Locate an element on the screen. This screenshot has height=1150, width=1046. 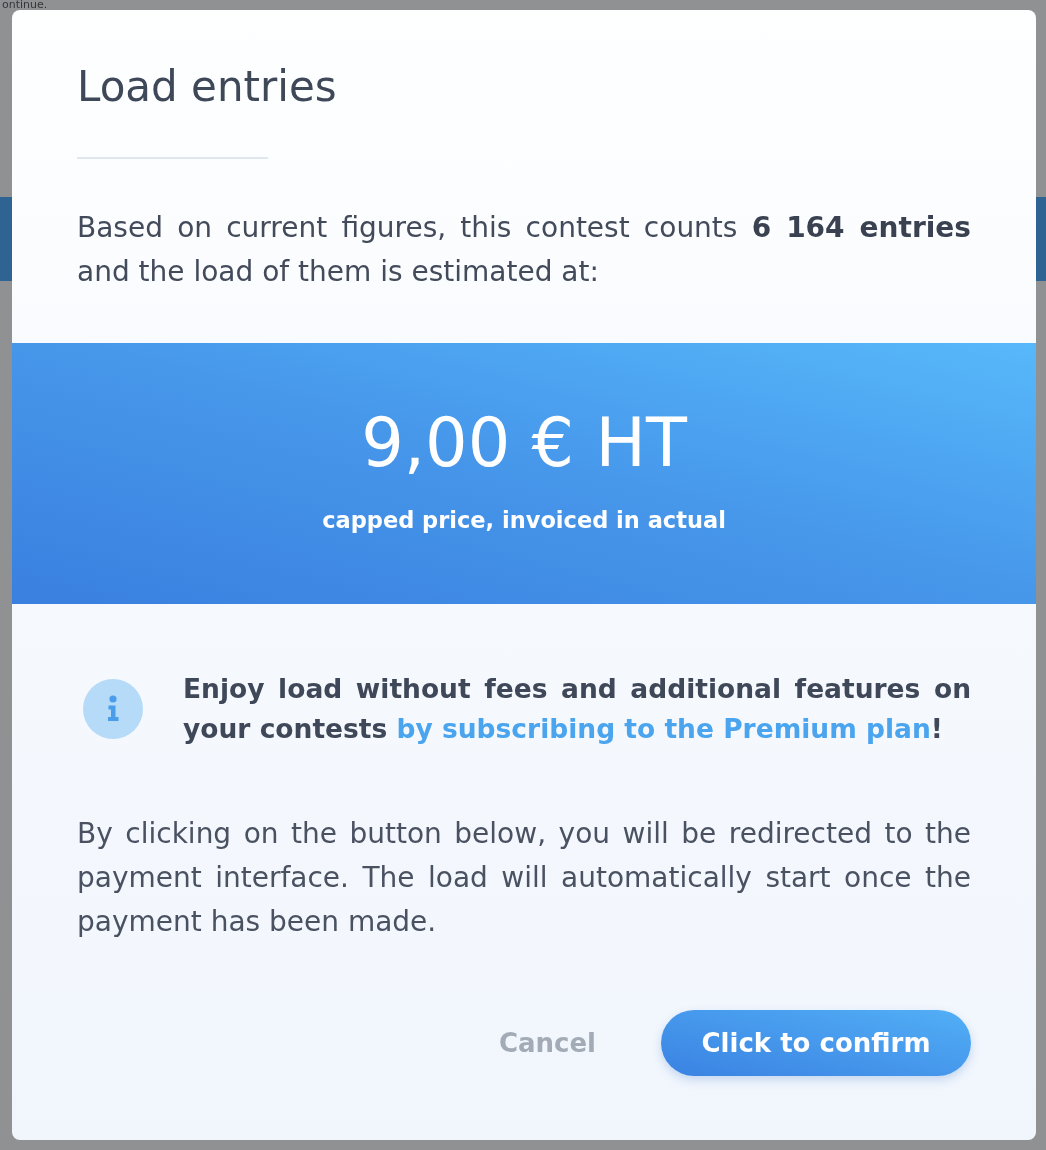
dialog-title: Load entries is located at coordinates (207, 87).